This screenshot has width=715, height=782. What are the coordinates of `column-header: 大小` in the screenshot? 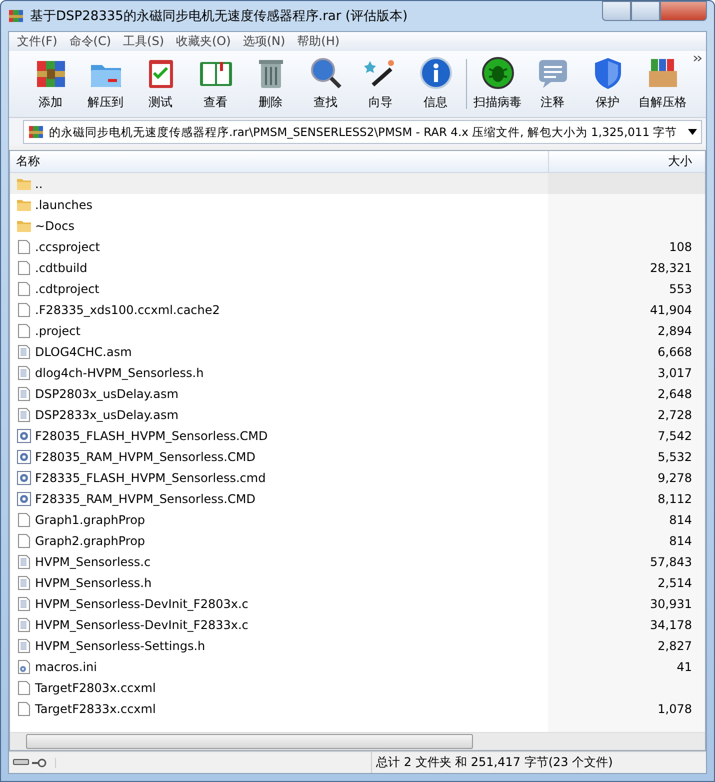 It's located at (626, 161).